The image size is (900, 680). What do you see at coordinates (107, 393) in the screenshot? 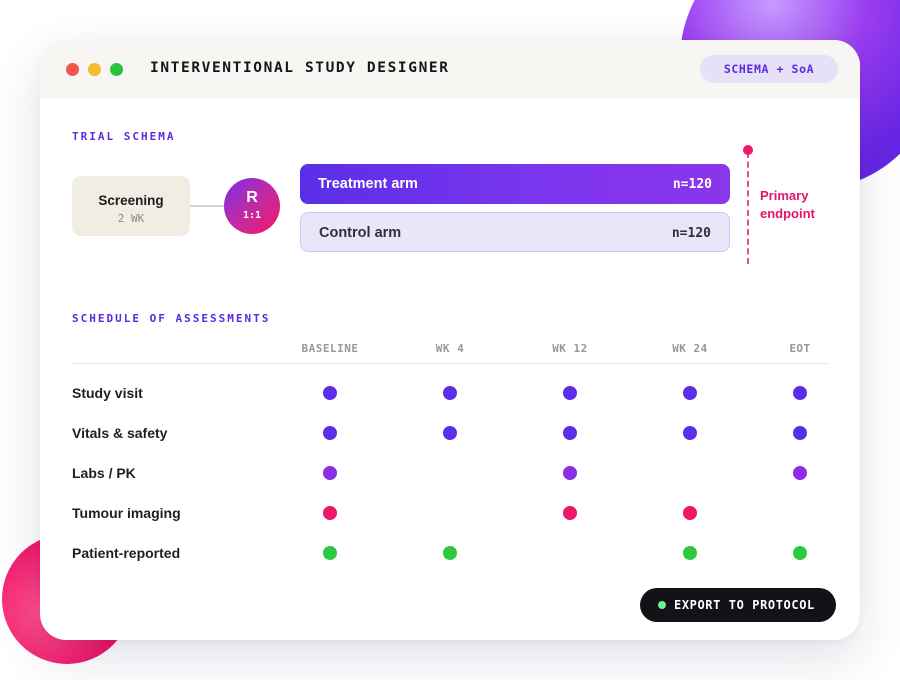
I see `soa-row-label: Study visit` at bounding box center [107, 393].